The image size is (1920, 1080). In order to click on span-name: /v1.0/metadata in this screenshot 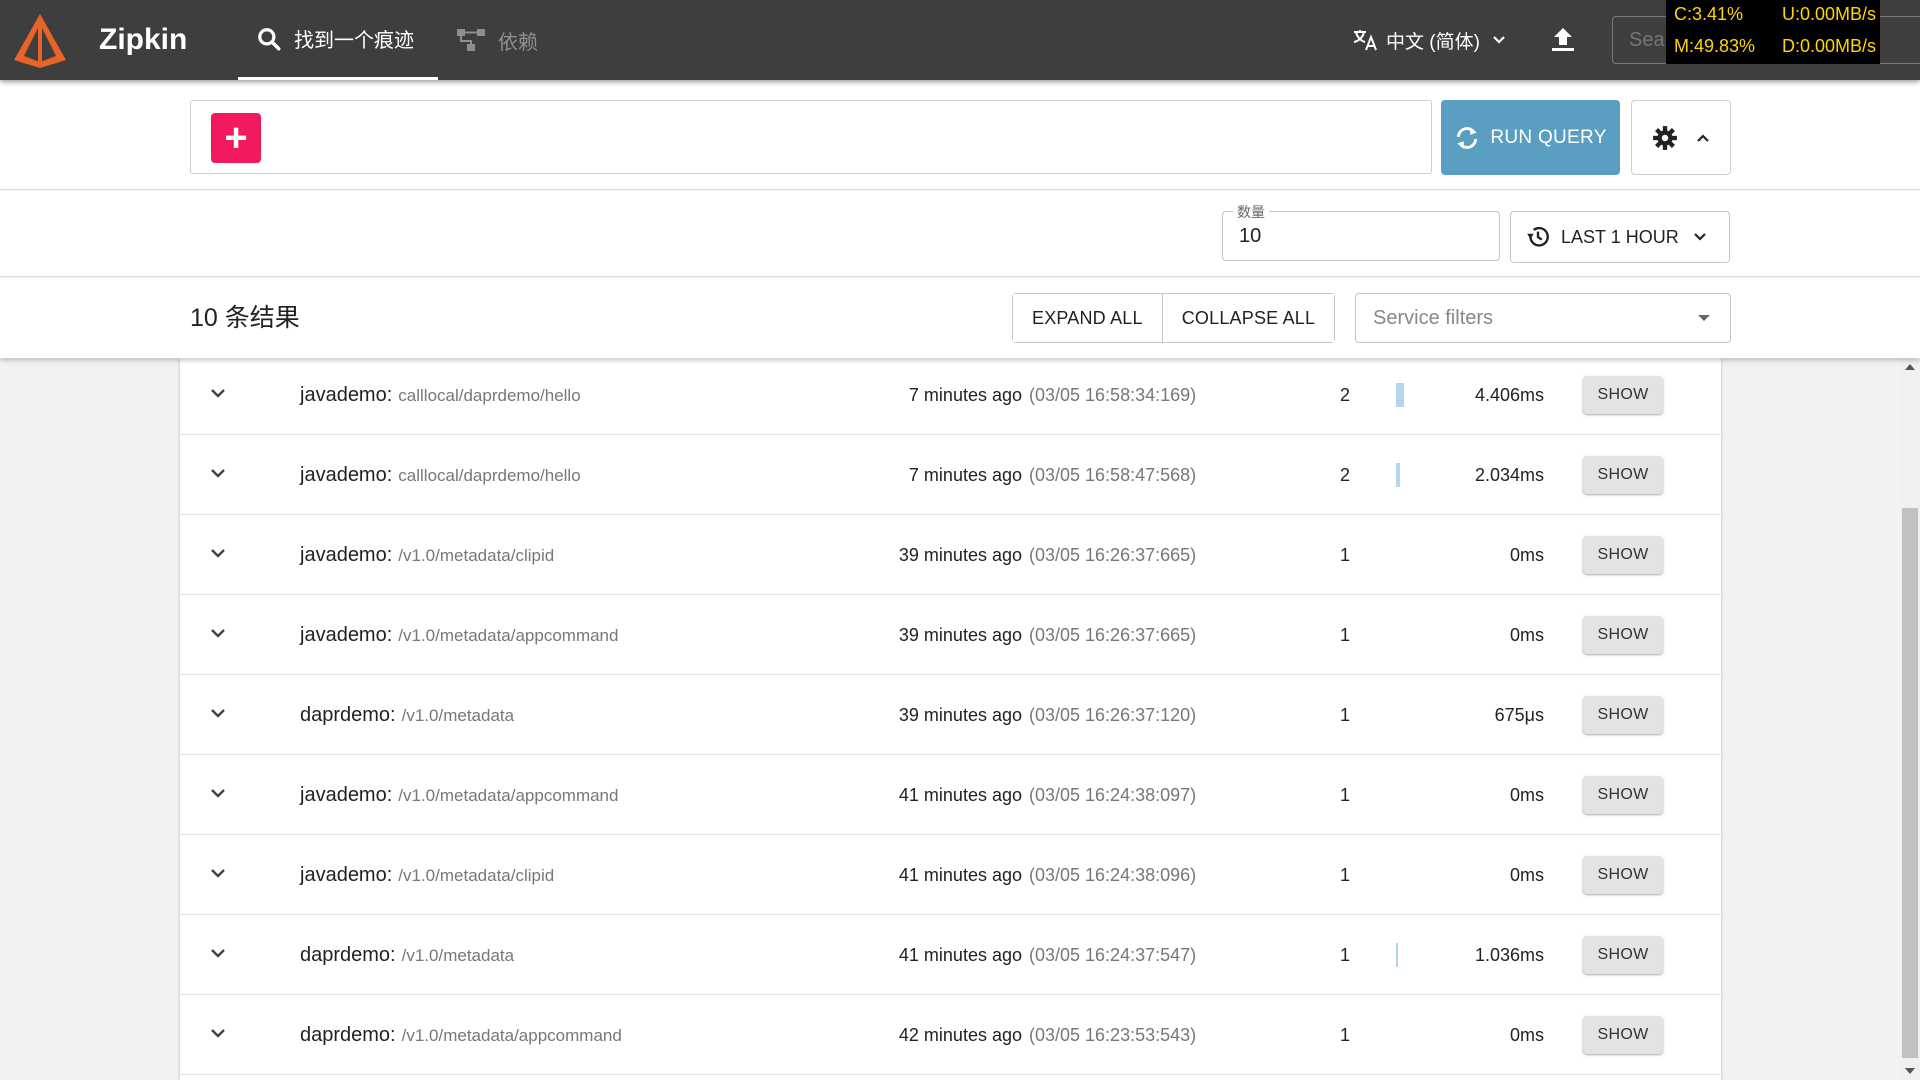, I will do `click(458, 955)`.